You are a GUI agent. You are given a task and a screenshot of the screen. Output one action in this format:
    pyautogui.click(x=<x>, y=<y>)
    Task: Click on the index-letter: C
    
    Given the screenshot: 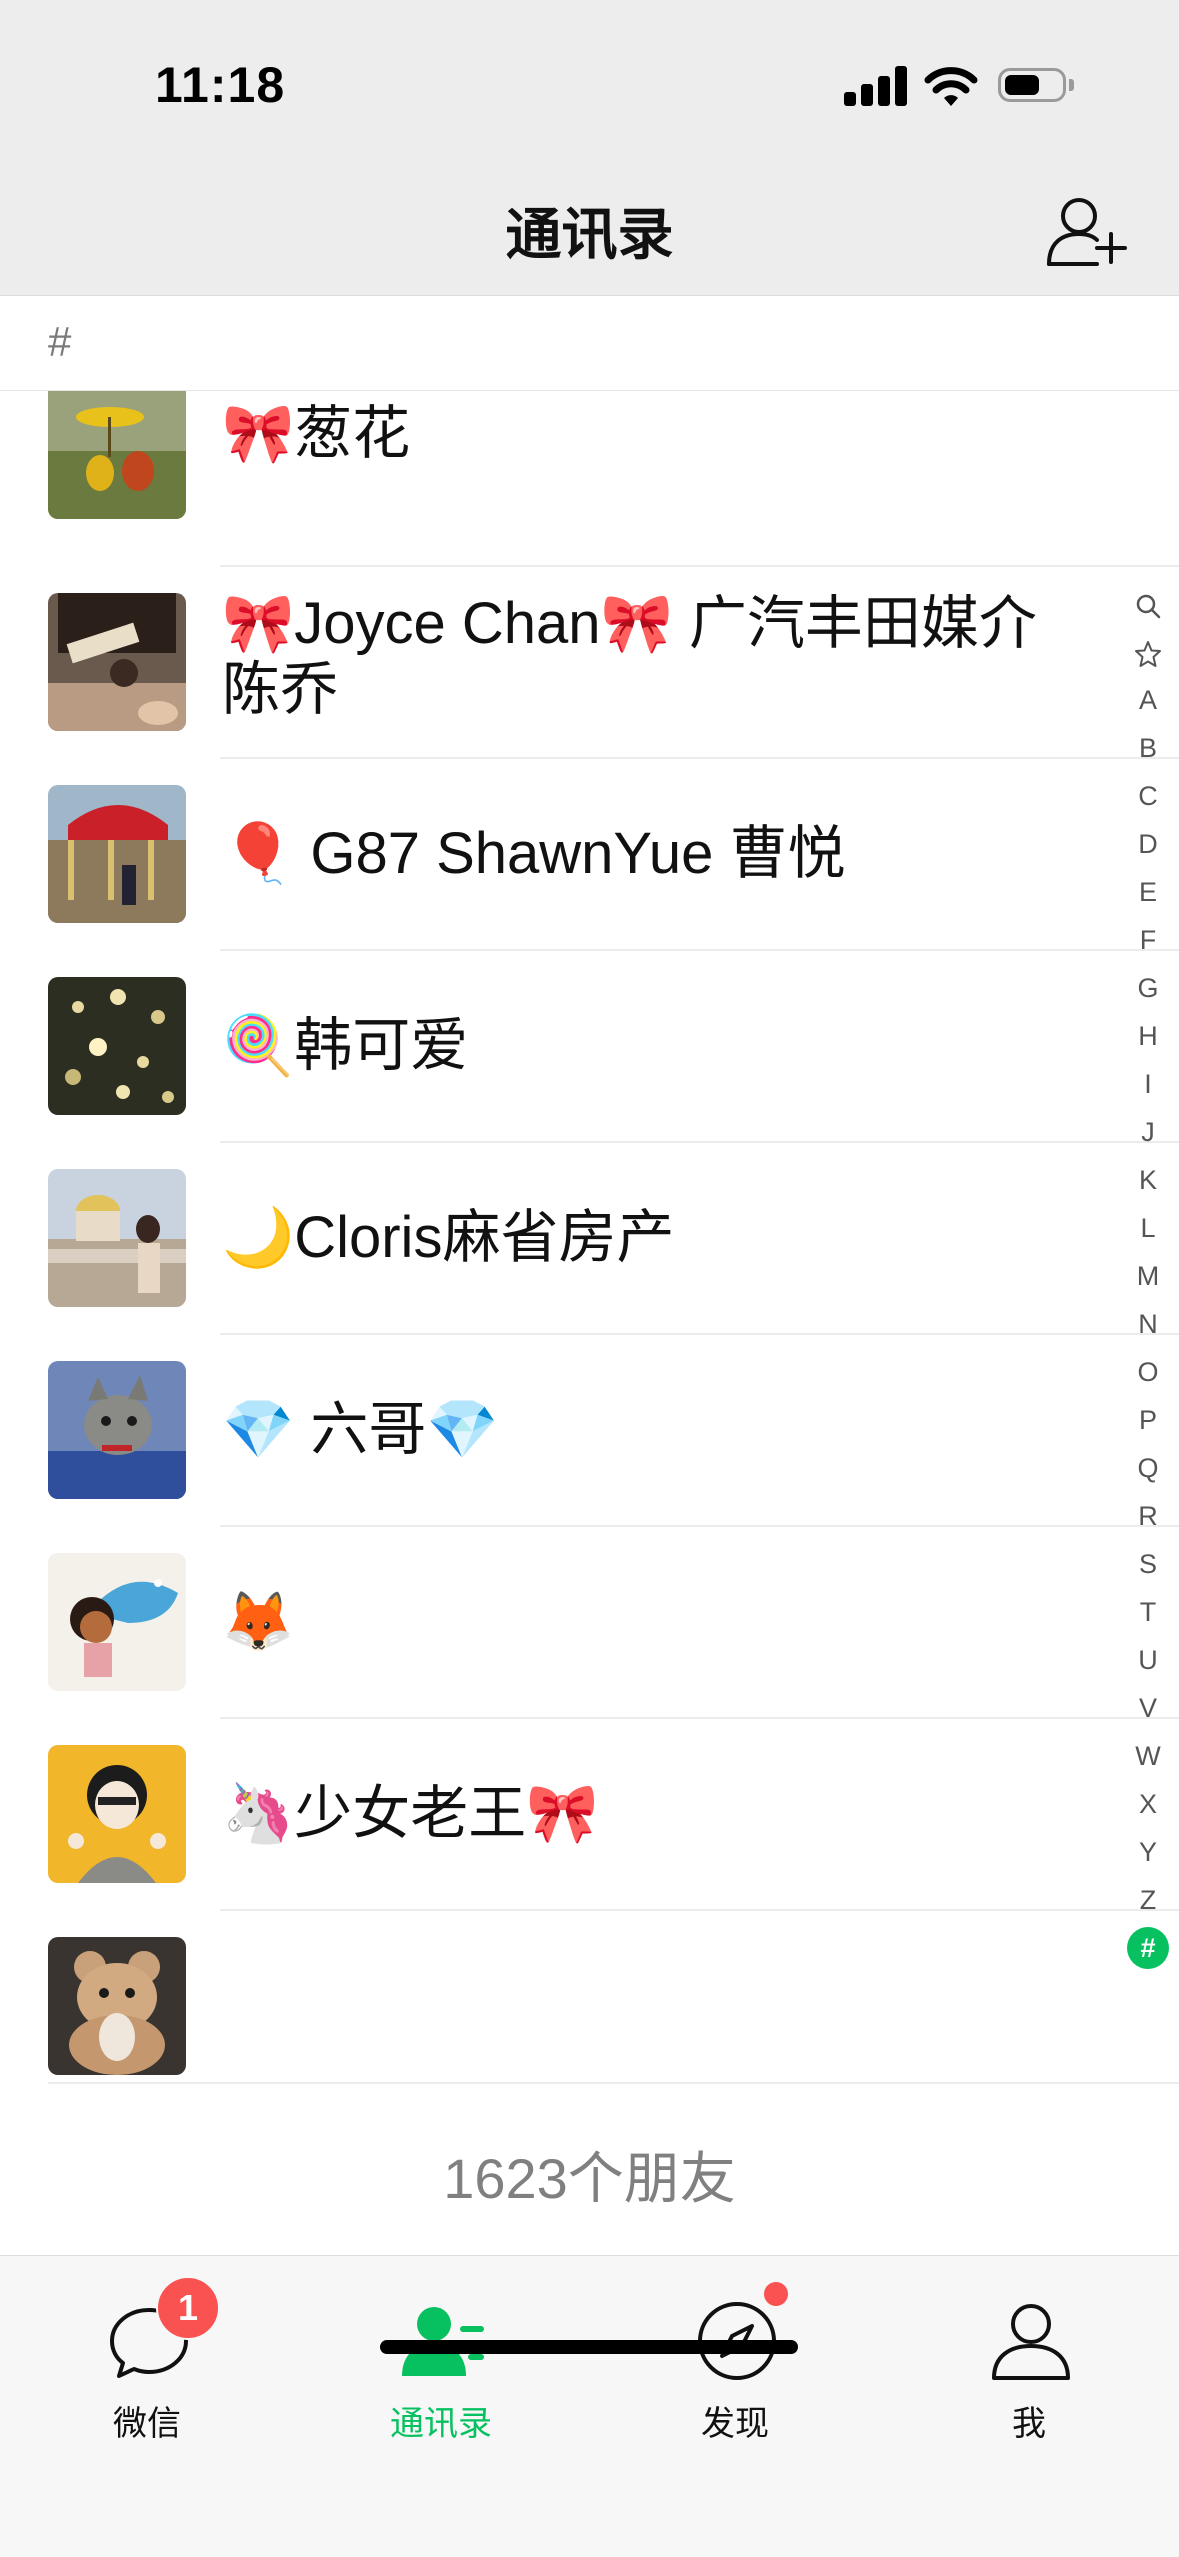 What is the action you would take?
    pyautogui.click(x=1148, y=796)
    